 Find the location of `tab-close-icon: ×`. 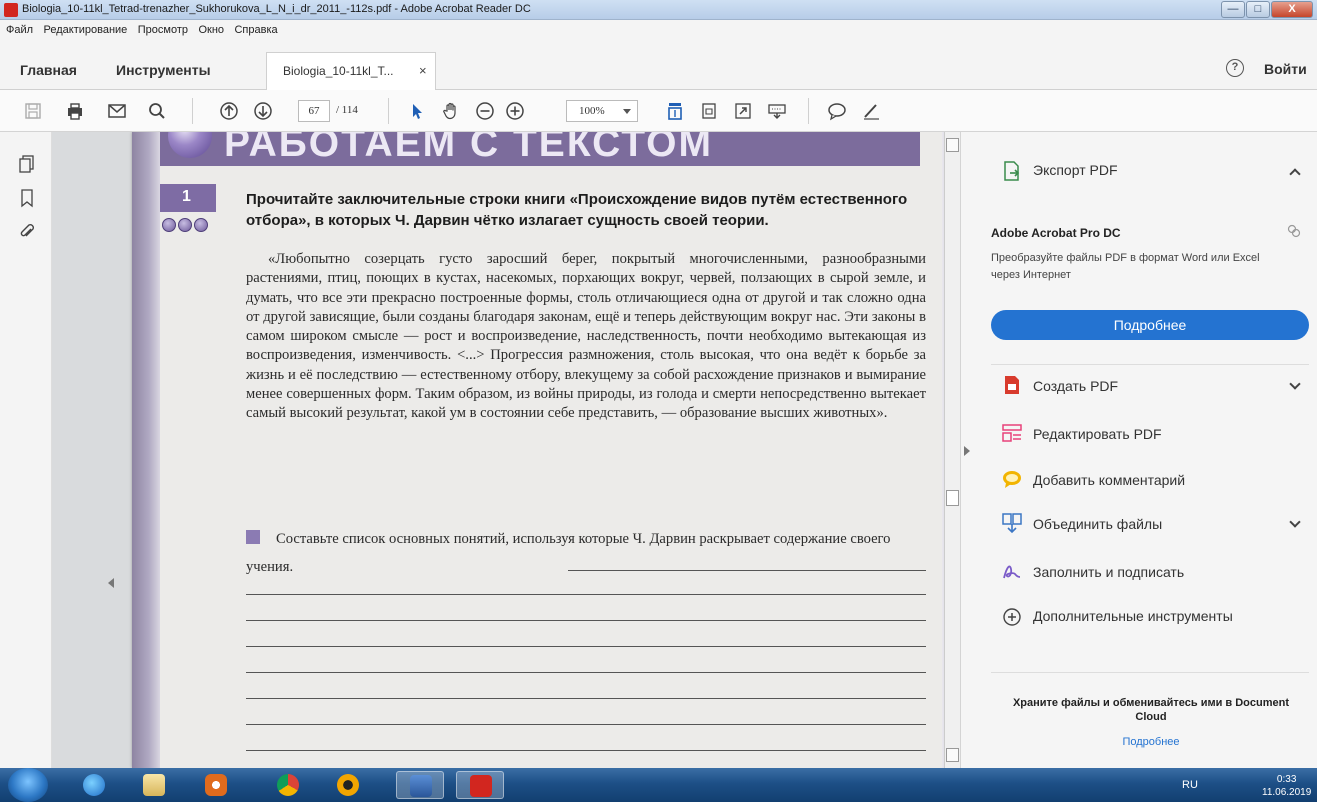

tab-close-icon: × is located at coordinates (423, 70).